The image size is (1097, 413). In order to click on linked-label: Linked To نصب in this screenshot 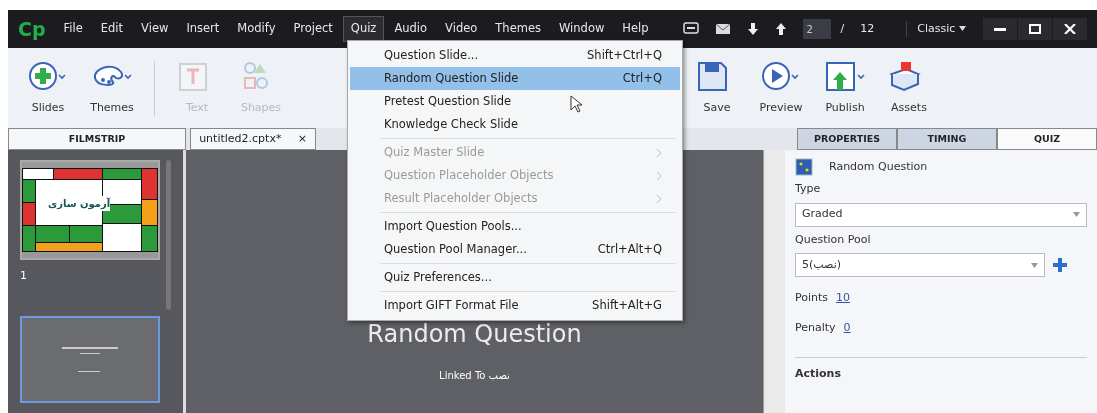, I will do `click(474, 376)`.